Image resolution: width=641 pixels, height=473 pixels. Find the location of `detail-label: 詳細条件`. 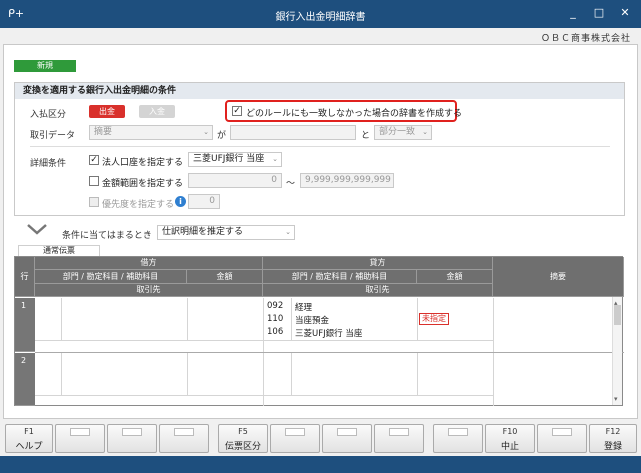

detail-label: 詳細条件 is located at coordinates (48, 164).